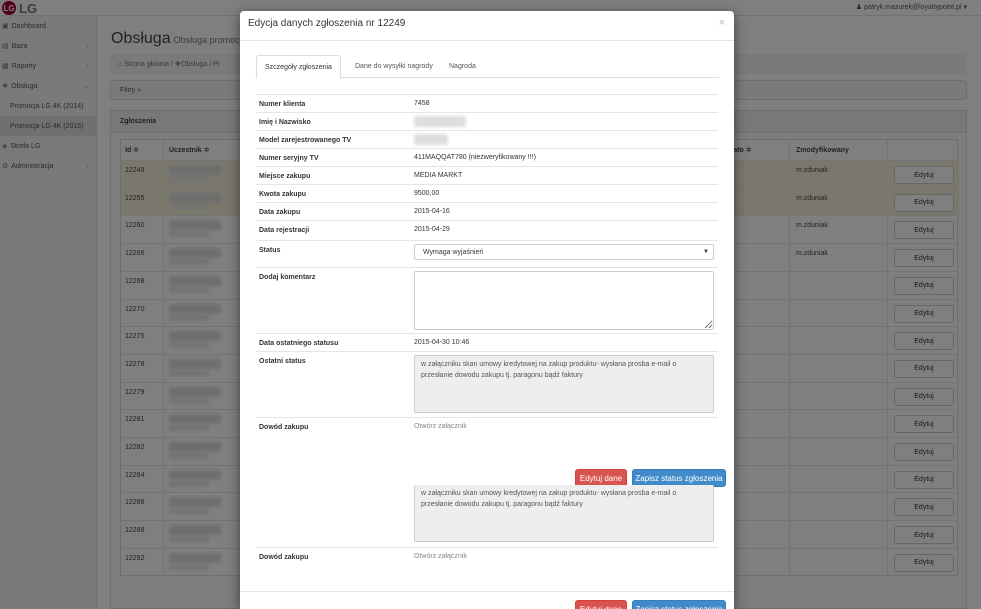 This screenshot has height=609, width=981. I want to click on field-client-number: Numer klienta 7458, so click(487, 103).